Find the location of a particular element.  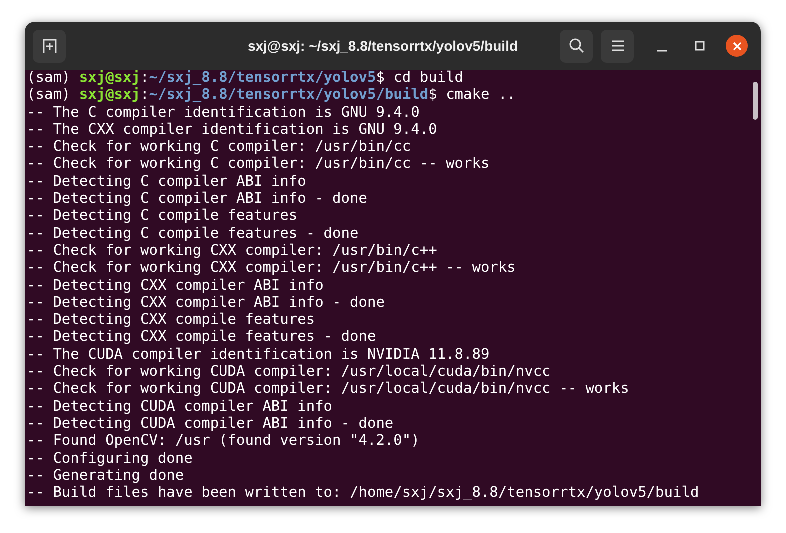

close-button is located at coordinates (737, 46).